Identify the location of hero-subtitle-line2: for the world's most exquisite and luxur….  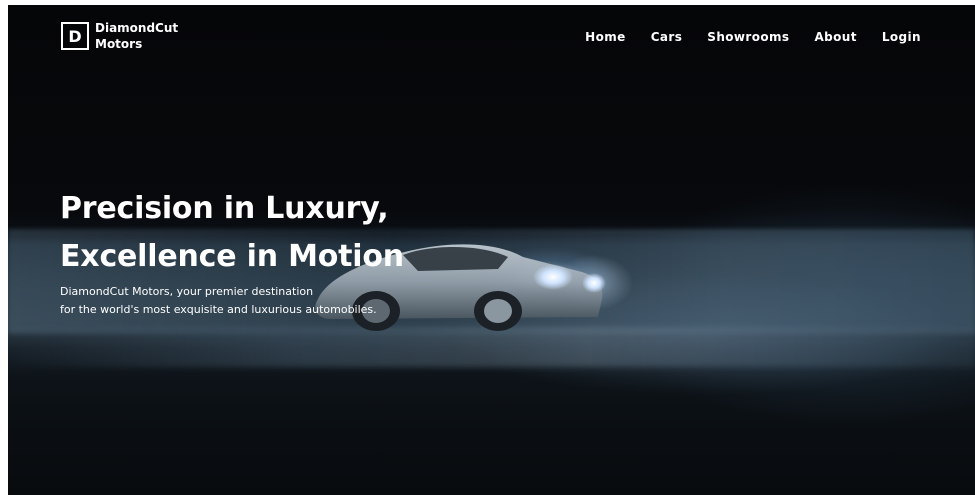
(218, 309).